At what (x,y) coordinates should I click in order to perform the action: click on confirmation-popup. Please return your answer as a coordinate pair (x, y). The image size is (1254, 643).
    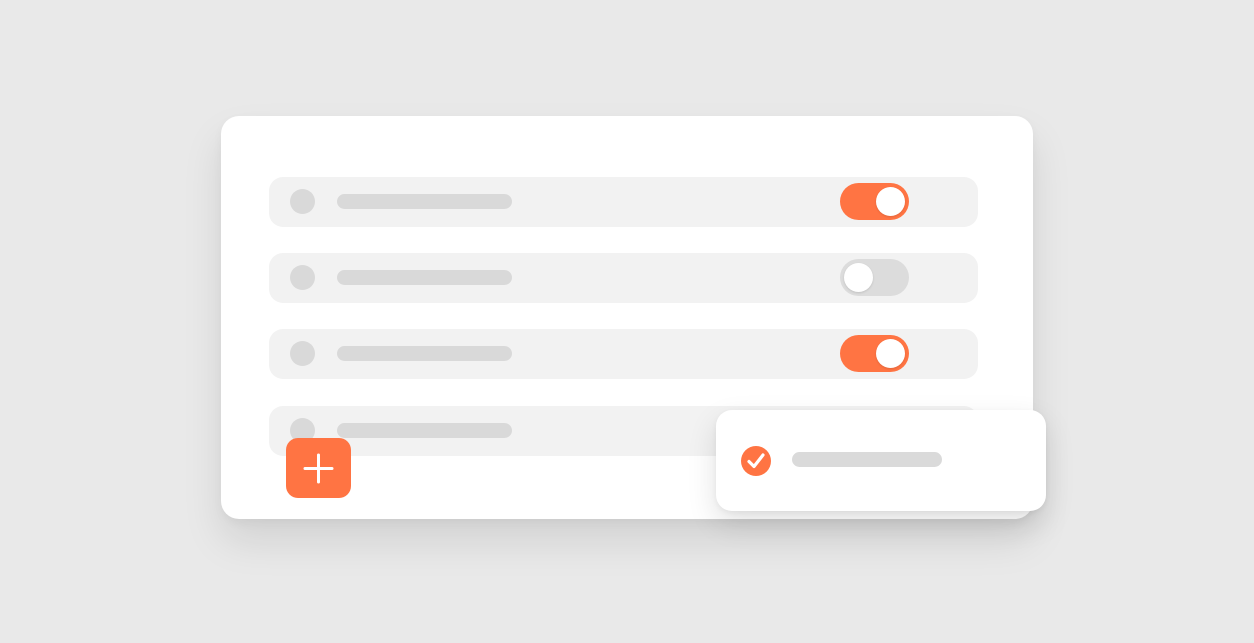
    Looking at the image, I should click on (881, 460).